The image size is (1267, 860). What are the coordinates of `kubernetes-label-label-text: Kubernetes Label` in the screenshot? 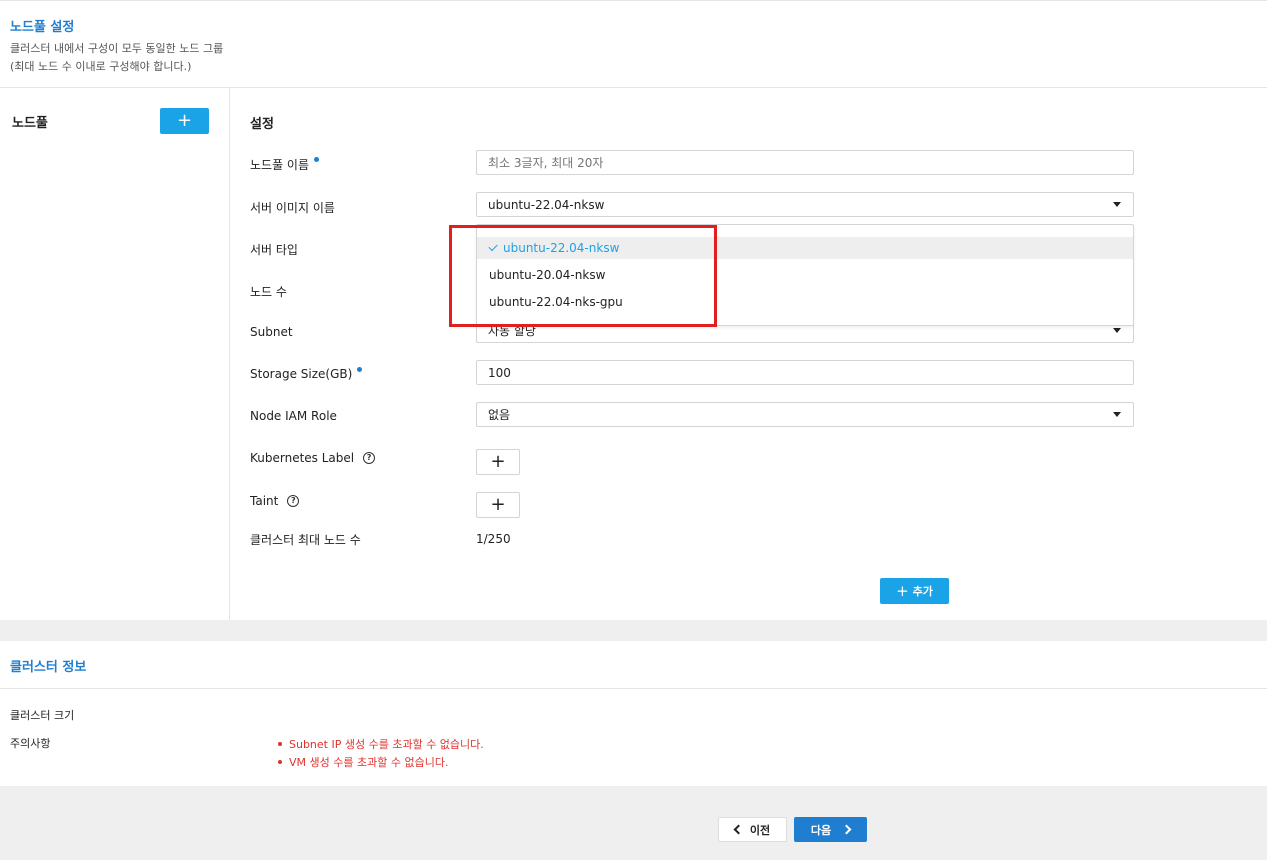 It's located at (302, 458).